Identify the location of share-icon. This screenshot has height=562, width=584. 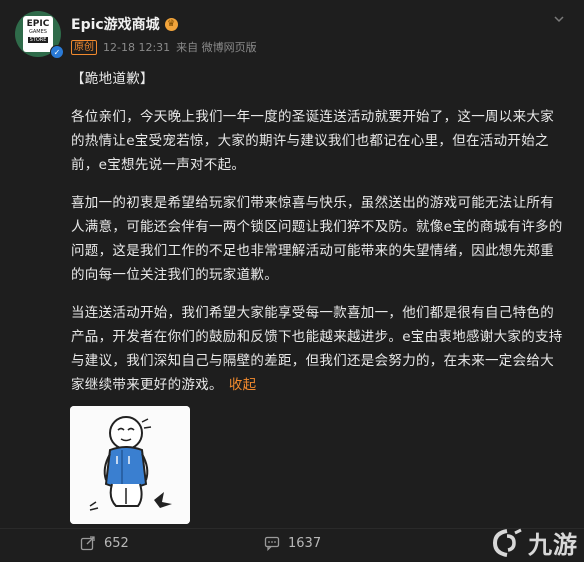
(88, 543).